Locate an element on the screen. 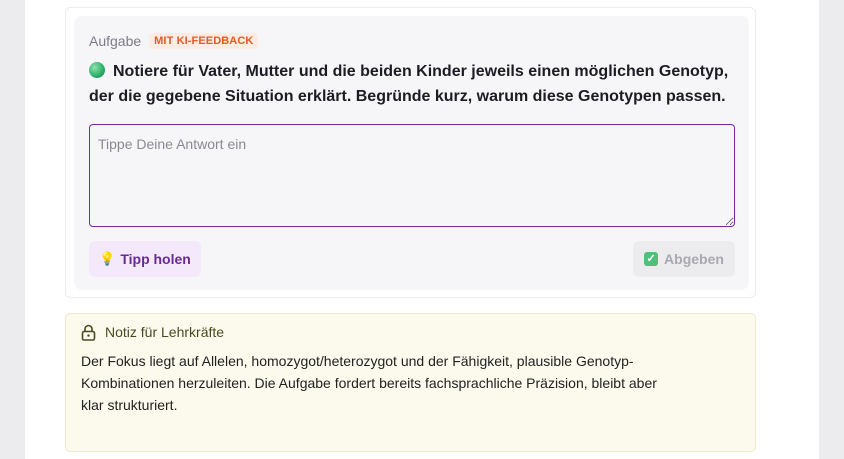 The image size is (844, 459). task-label: Aufgabe is located at coordinates (115, 41).